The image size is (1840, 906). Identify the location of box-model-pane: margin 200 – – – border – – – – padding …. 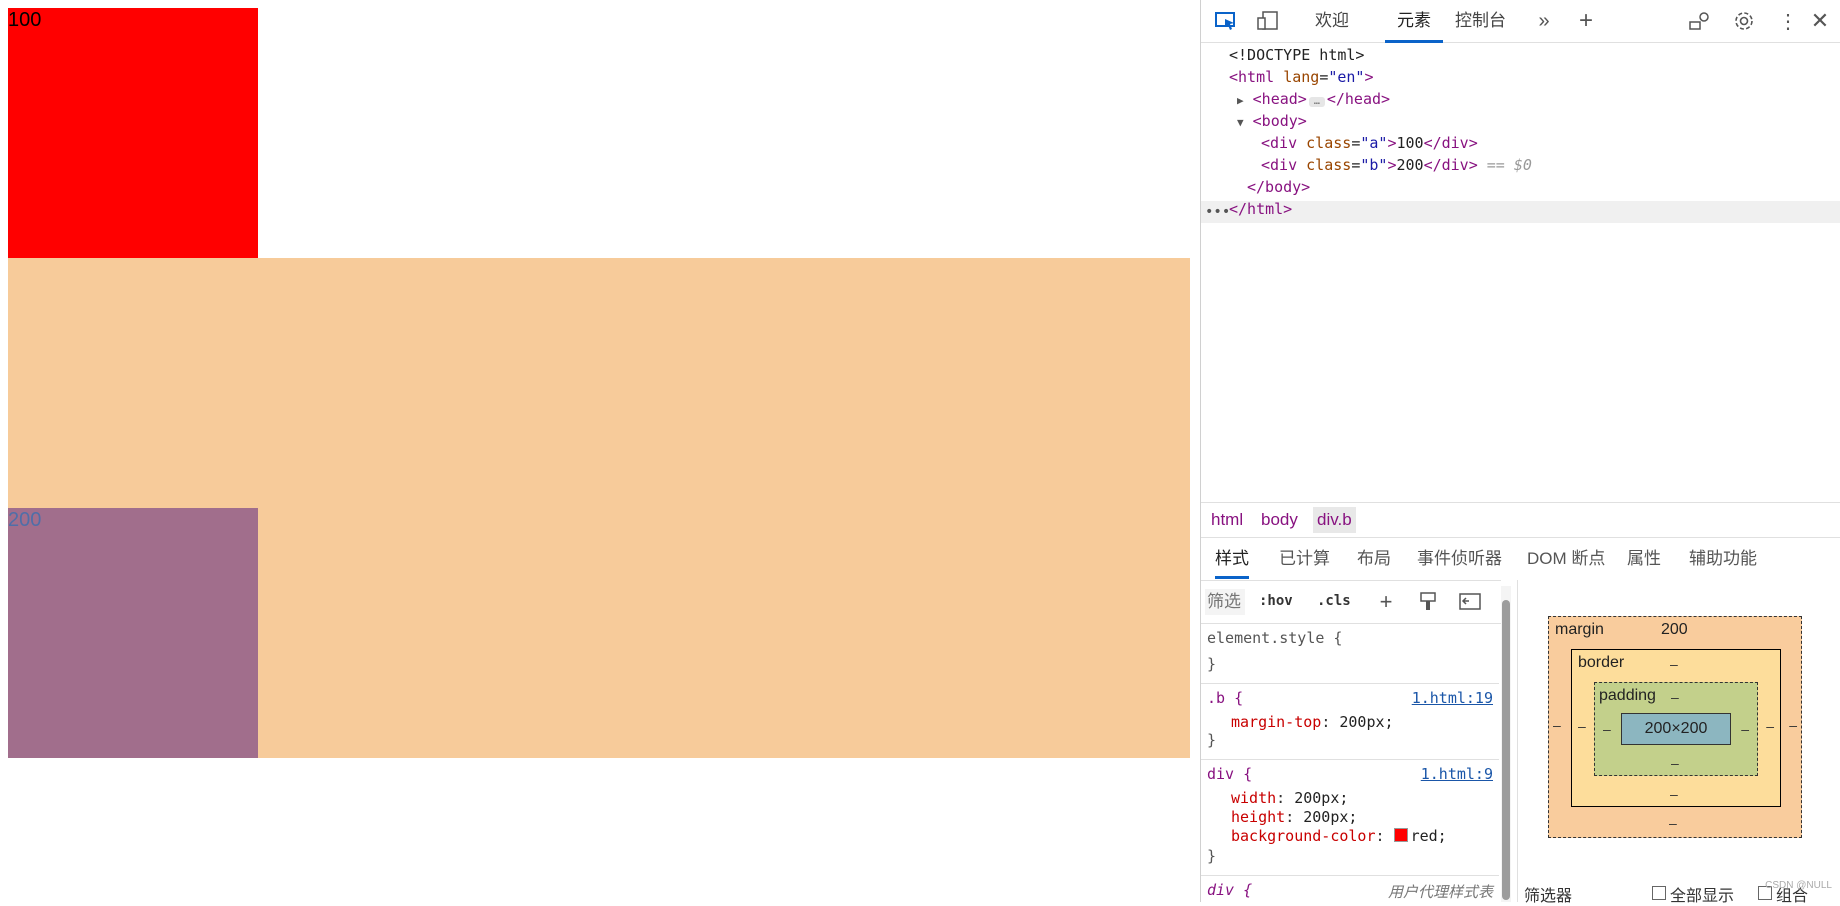
(1678, 742).